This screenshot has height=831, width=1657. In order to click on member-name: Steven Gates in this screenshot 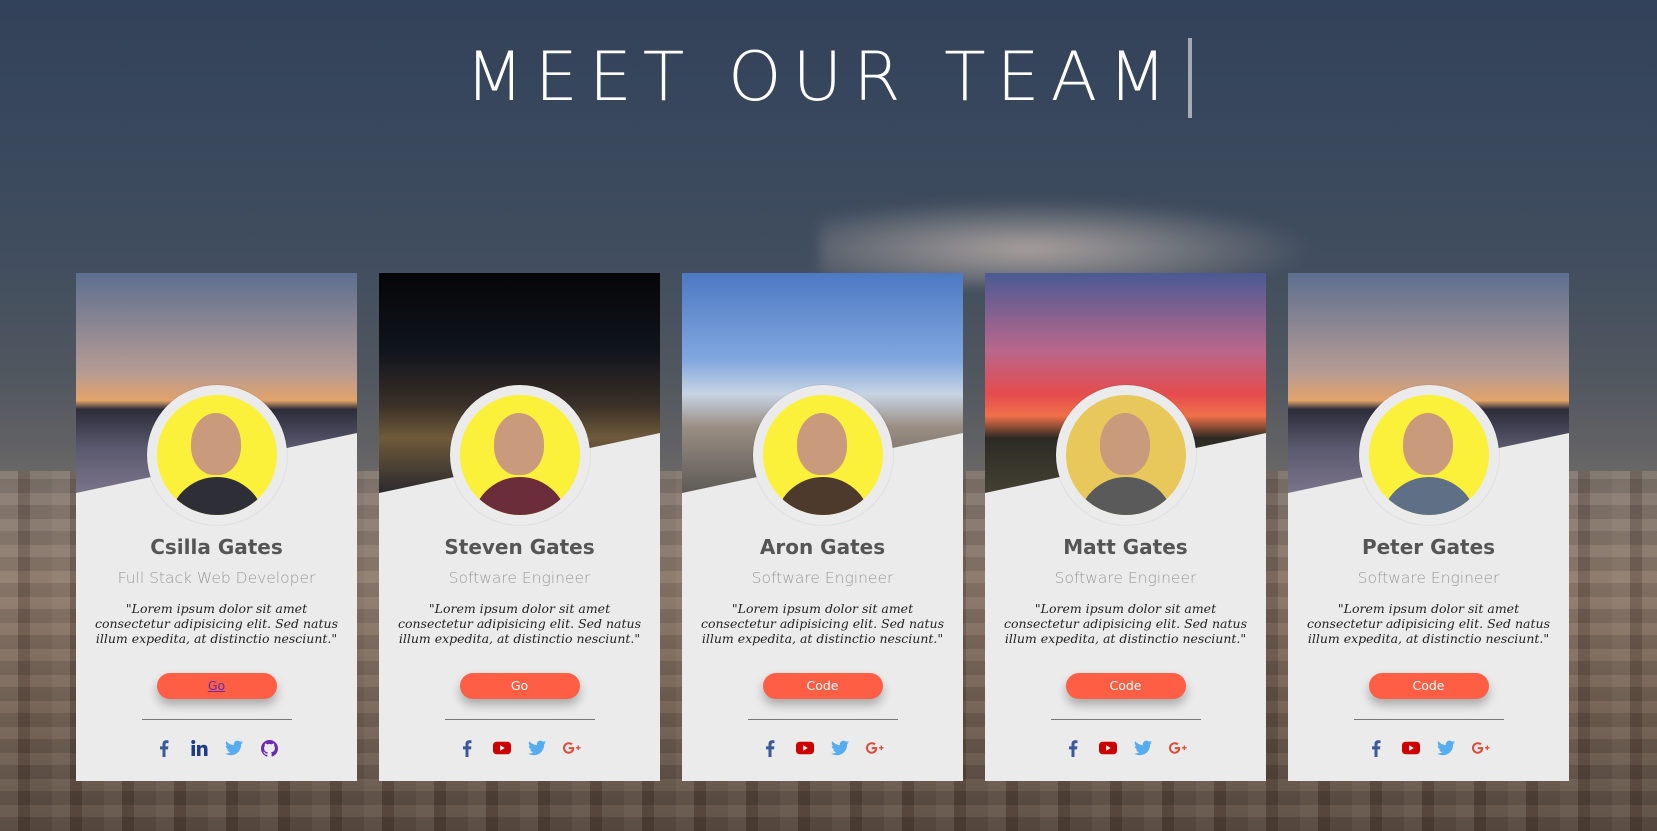, I will do `click(519, 547)`.